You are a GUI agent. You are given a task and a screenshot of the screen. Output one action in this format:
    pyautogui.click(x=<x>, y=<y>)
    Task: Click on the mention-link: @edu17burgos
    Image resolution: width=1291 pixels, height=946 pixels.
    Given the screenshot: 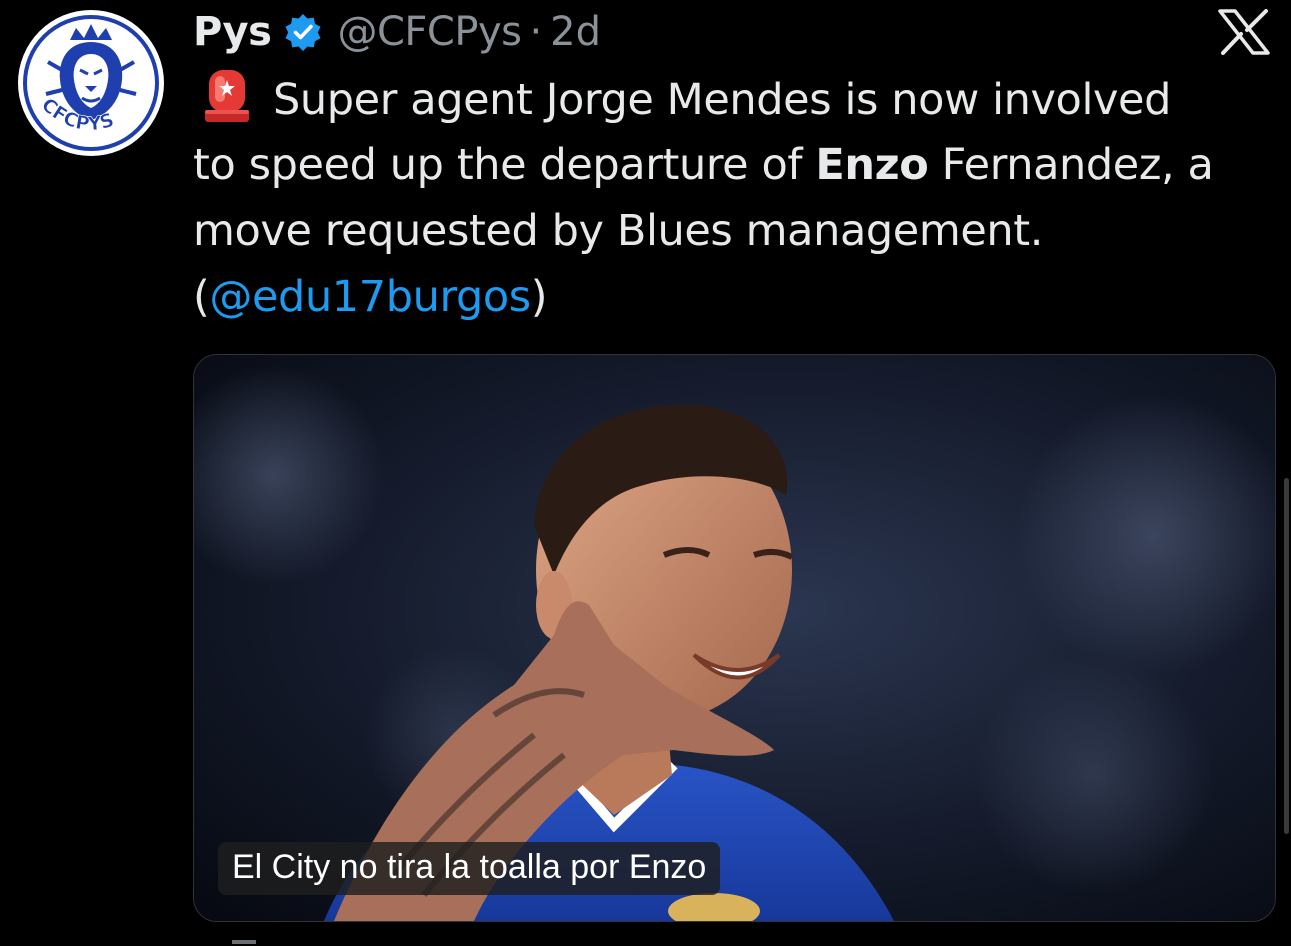 What is the action you would take?
    pyautogui.click(x=370, y=297)
    